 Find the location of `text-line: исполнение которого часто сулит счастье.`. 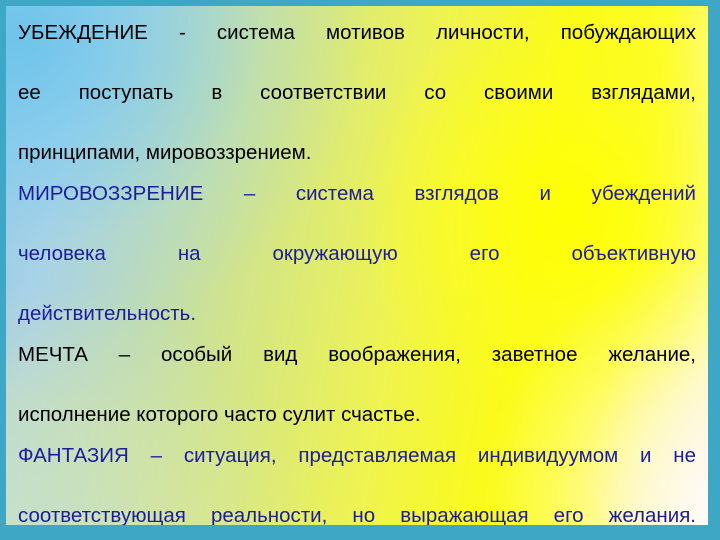

text-line: исполнение которого часто сулит счастье. is located at coordinates (219, 414).